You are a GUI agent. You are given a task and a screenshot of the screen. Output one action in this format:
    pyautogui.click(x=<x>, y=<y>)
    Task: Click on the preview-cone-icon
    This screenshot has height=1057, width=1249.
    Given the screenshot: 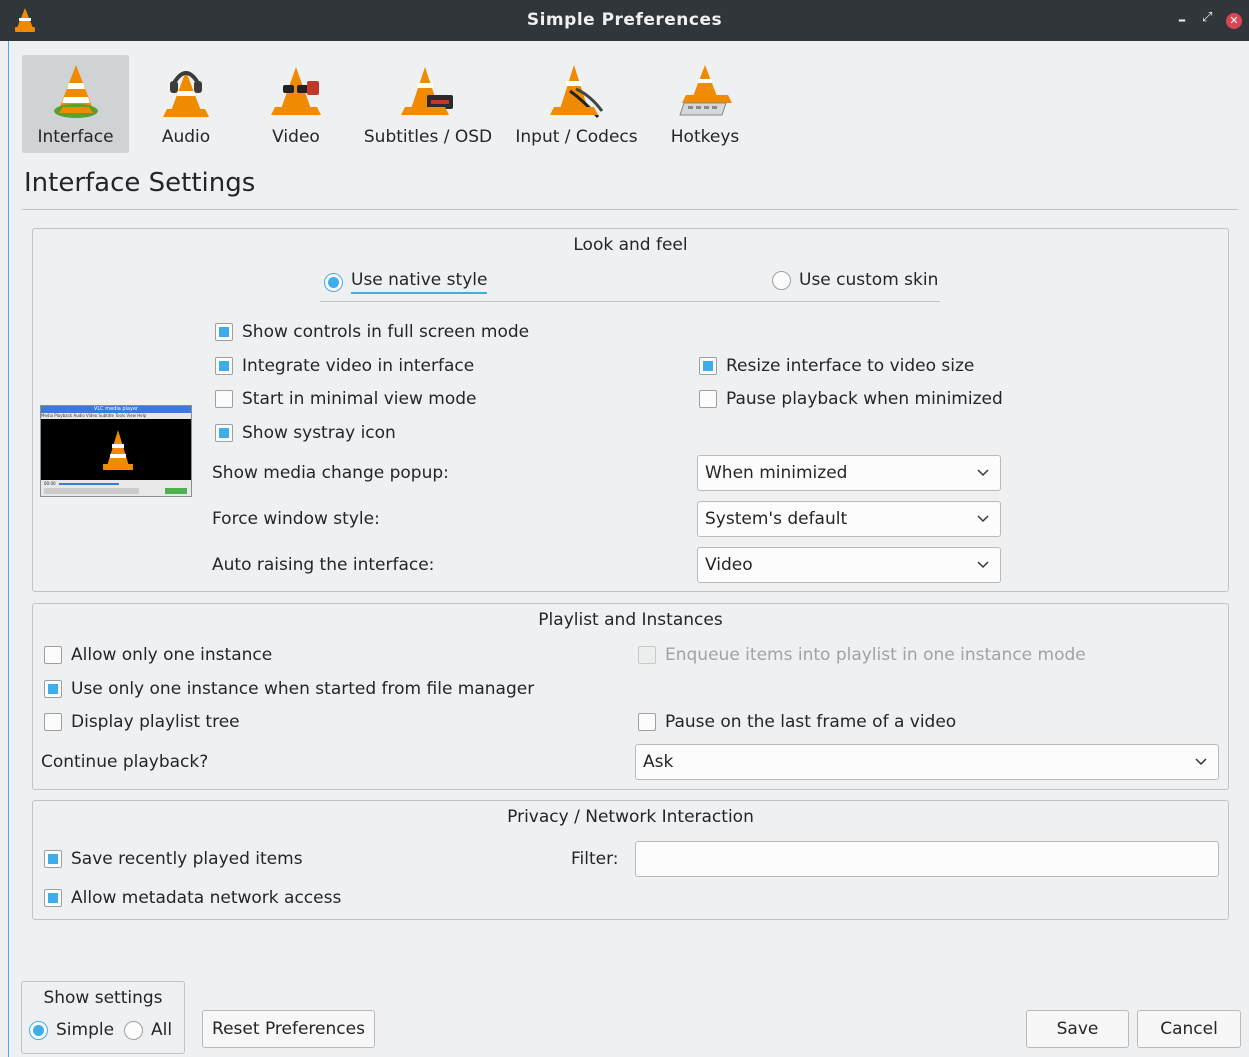 What is the action you would take?
    pyautogui.click(x=118, y=450)
    